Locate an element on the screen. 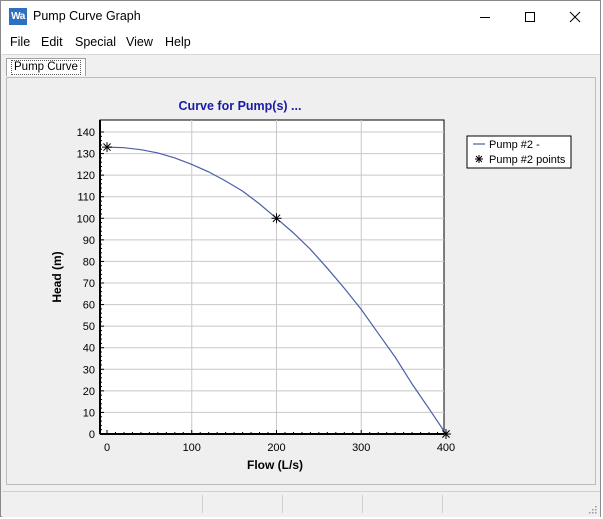  x-tick-label: 400 is located at coordinates (446, 448).